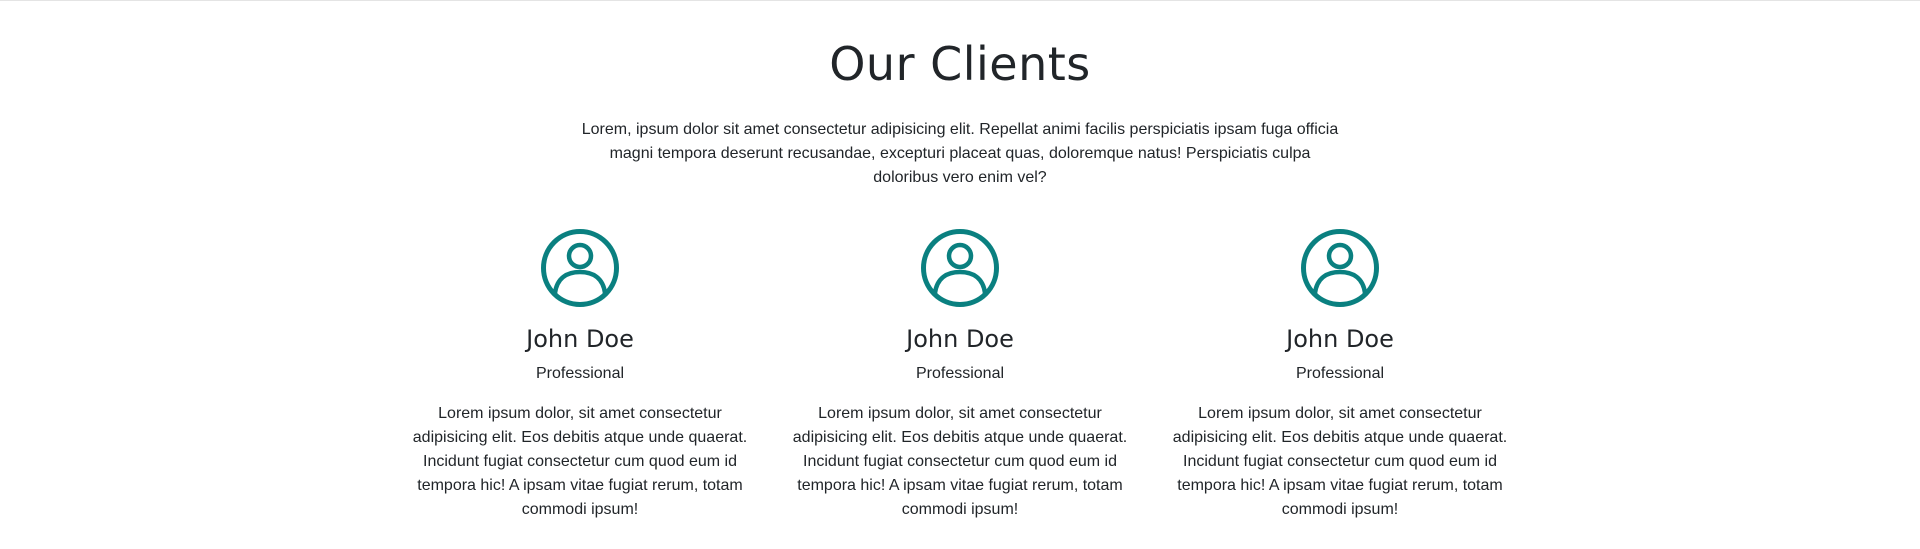 This screenshot has width=1920, height=549. I want to click on section-title: Our Clients, so click(960, 64).